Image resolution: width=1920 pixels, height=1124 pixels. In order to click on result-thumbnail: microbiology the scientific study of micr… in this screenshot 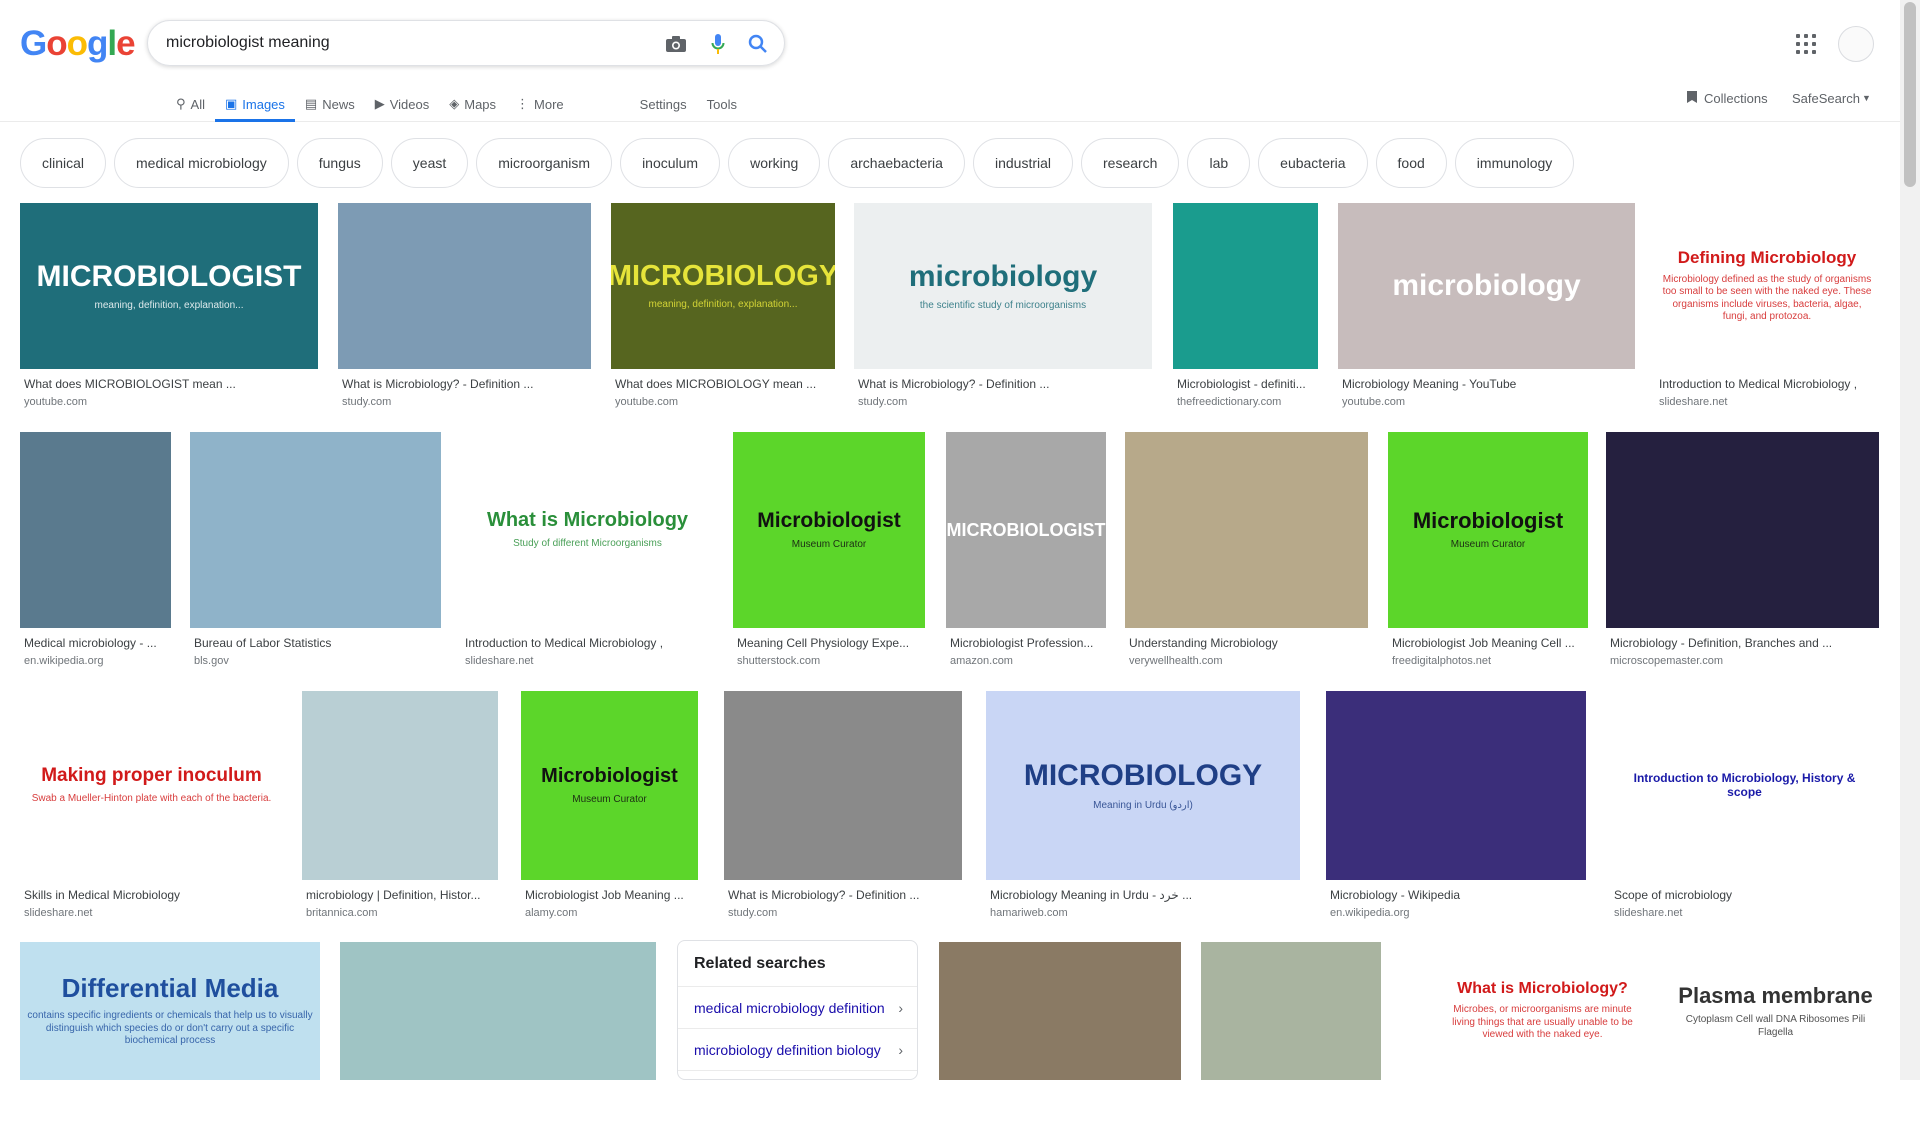, I will do `click(1003, 286)`.